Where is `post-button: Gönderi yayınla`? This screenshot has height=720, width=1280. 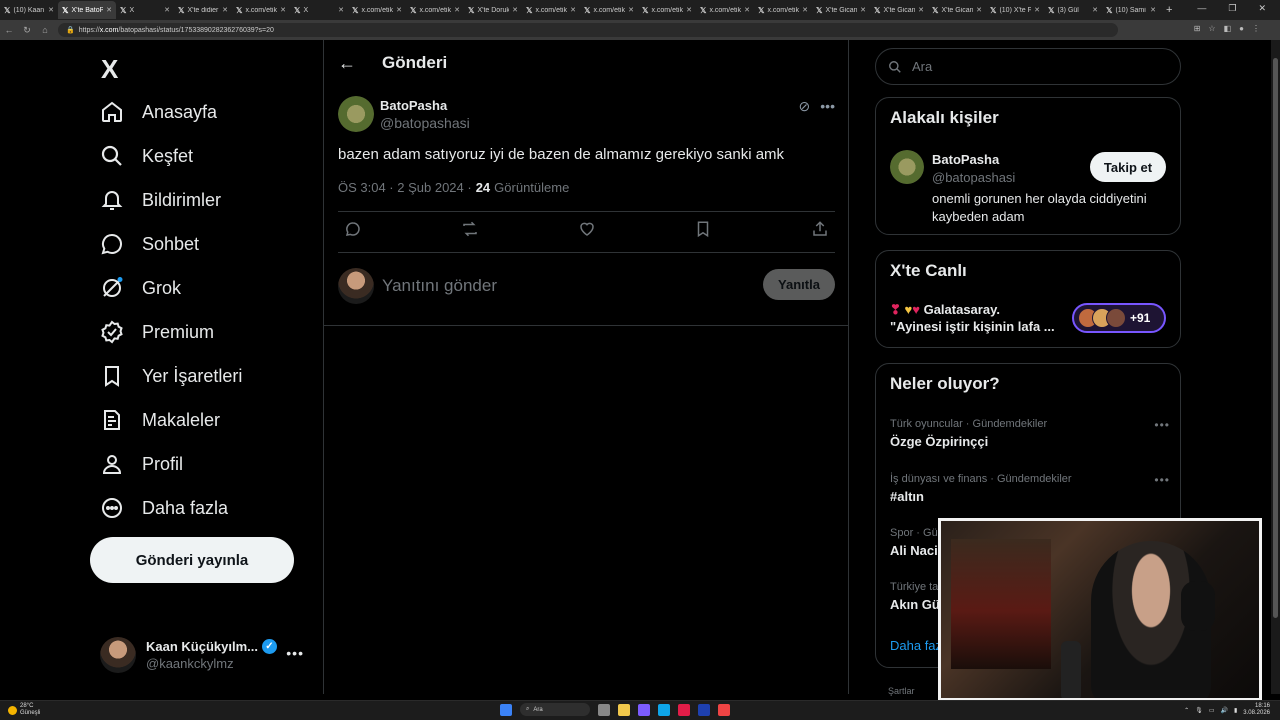 post-button: Gönderi yayınla is located at coordinates (192, 560).